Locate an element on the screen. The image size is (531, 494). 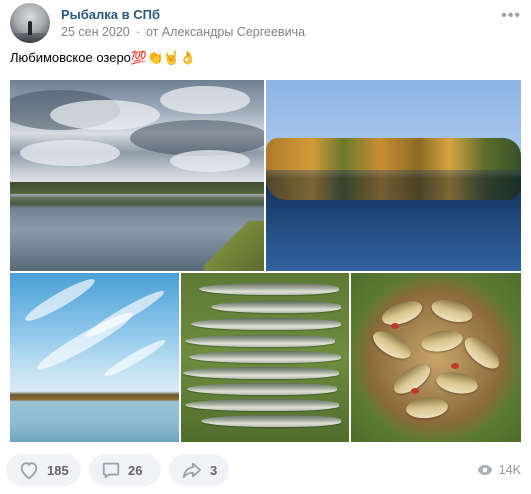
comment-button: 26 is located at coordinates (125, 470).